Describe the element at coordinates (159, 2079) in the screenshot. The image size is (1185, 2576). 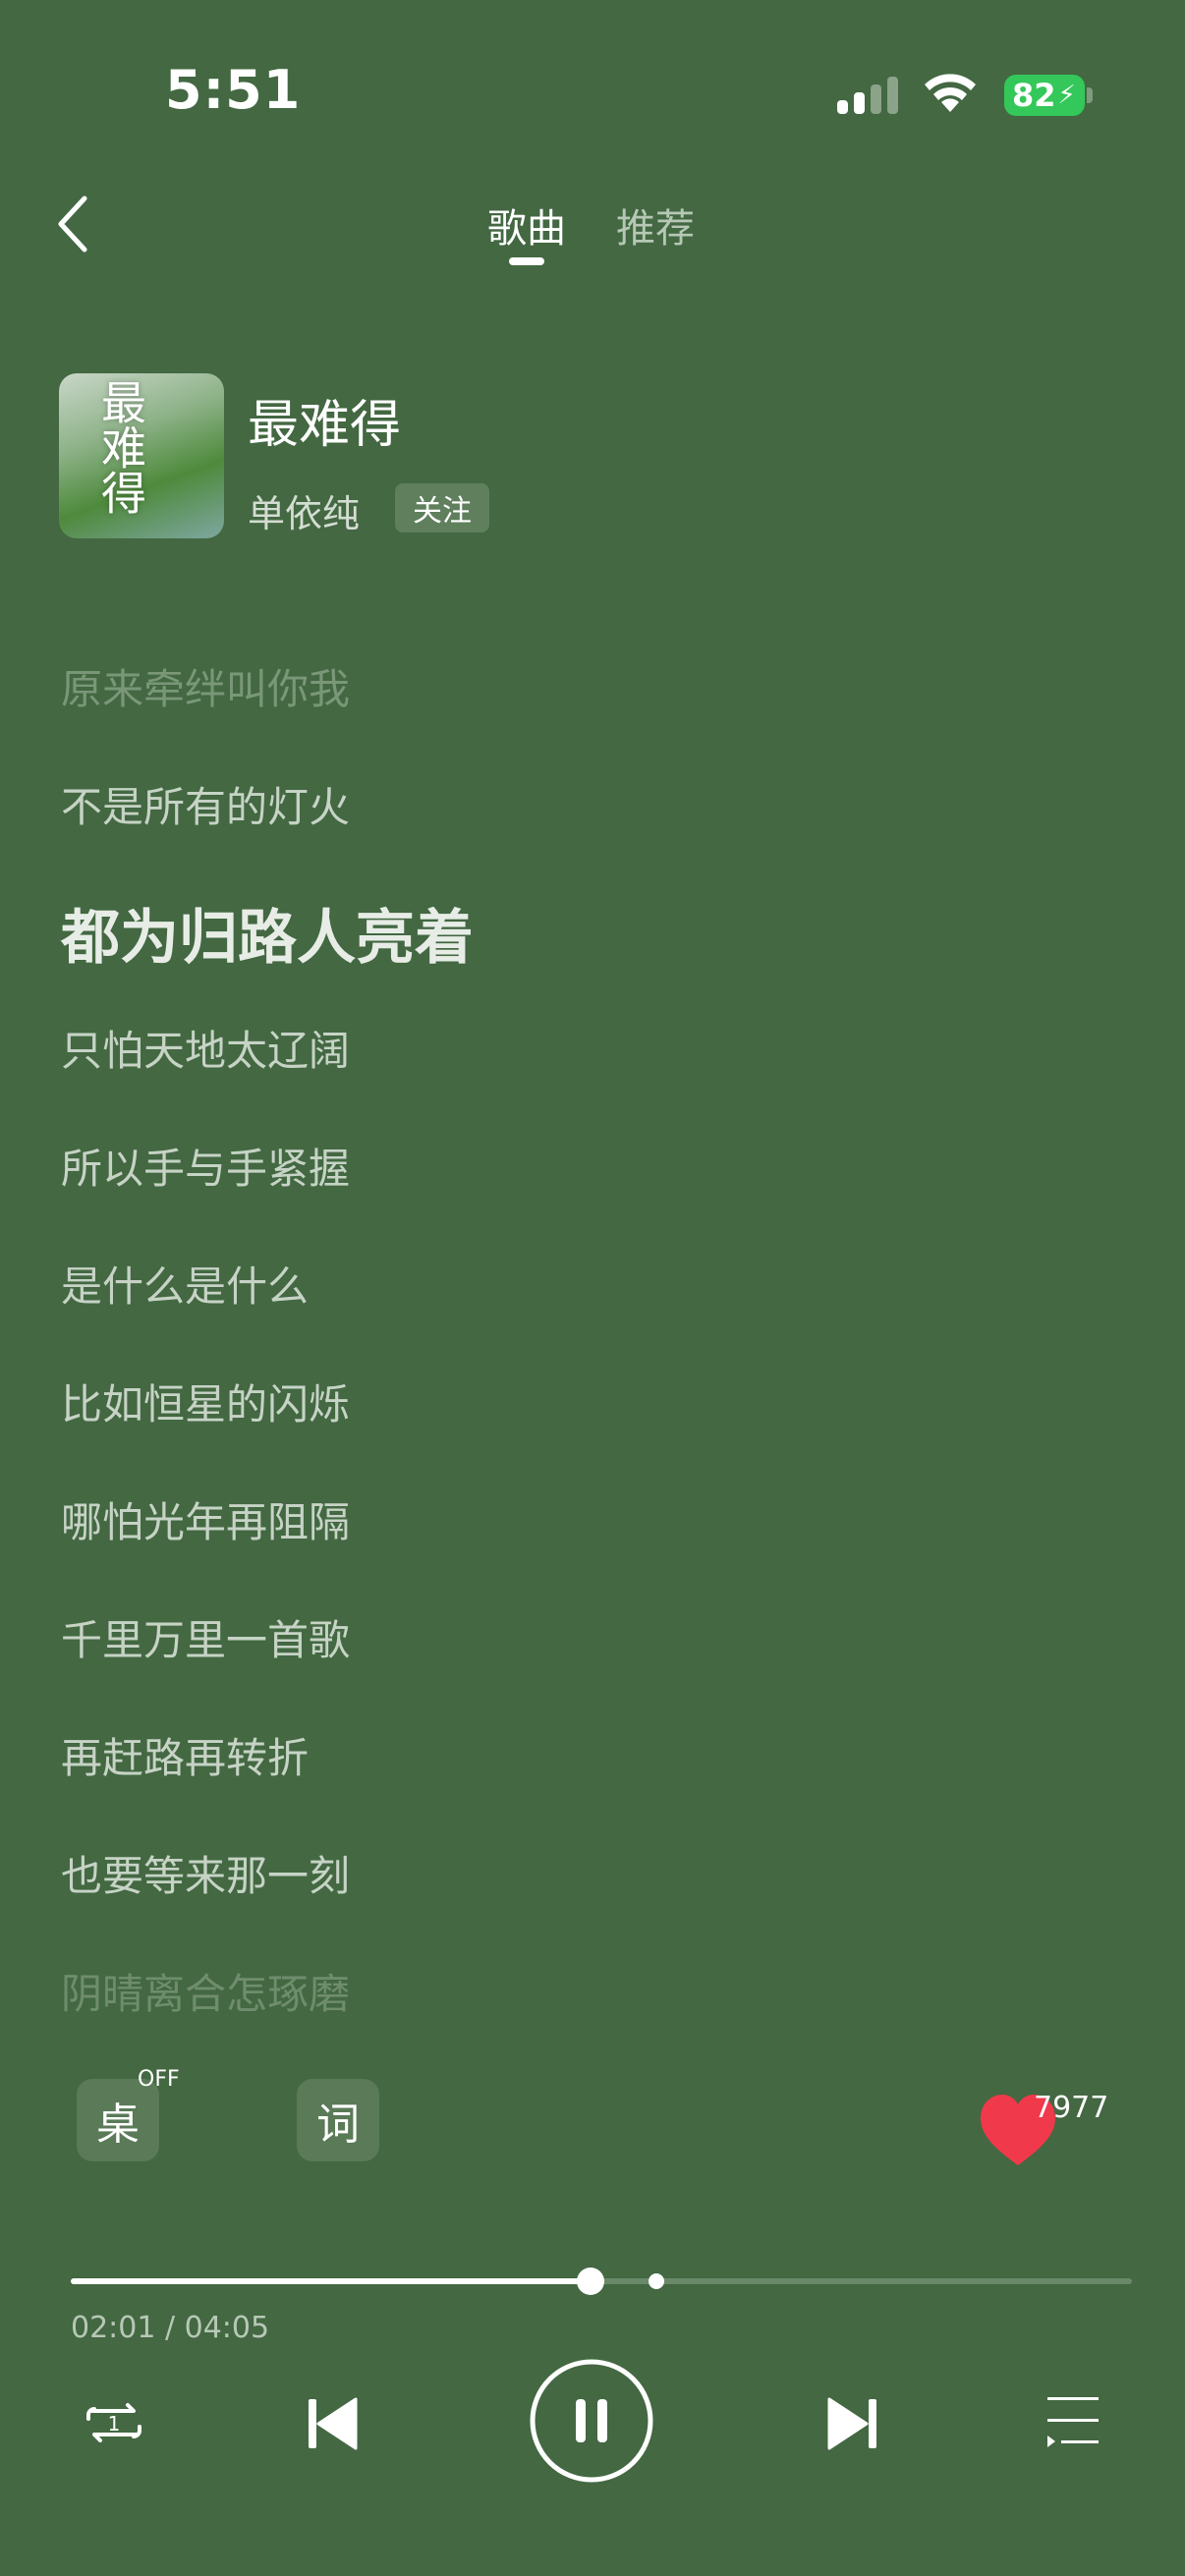
I see `desktop-lyrics-state: OFF` at that location.